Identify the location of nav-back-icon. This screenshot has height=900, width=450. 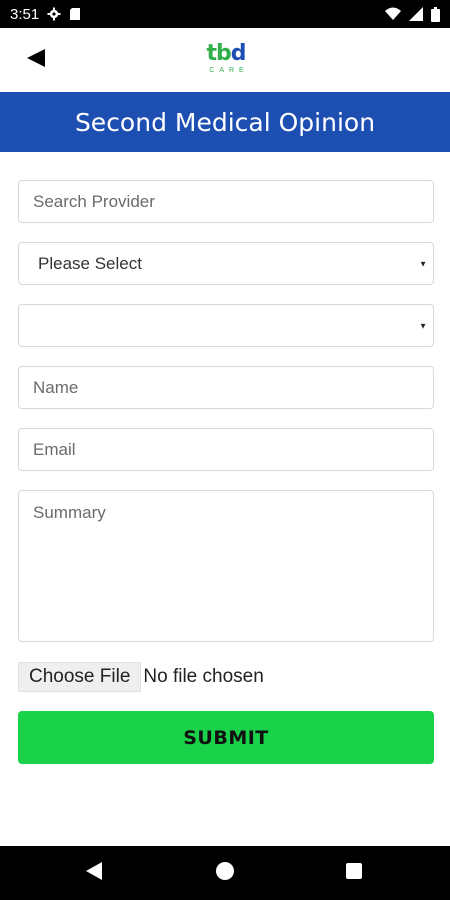
(94, 873).